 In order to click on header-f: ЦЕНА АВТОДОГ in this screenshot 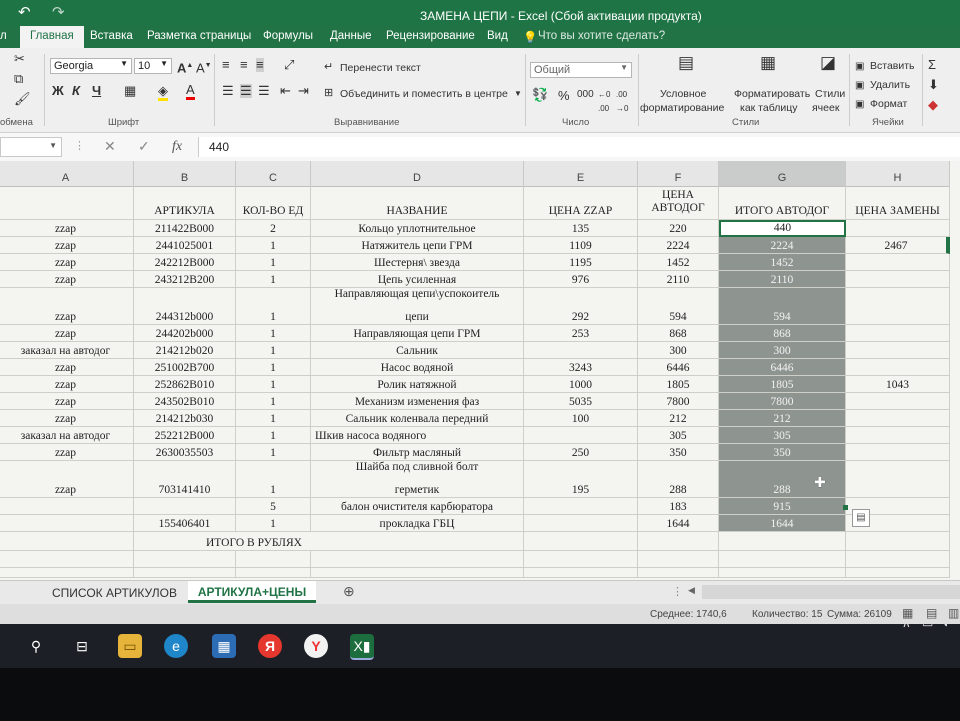, I will do `click(678, 203)`.